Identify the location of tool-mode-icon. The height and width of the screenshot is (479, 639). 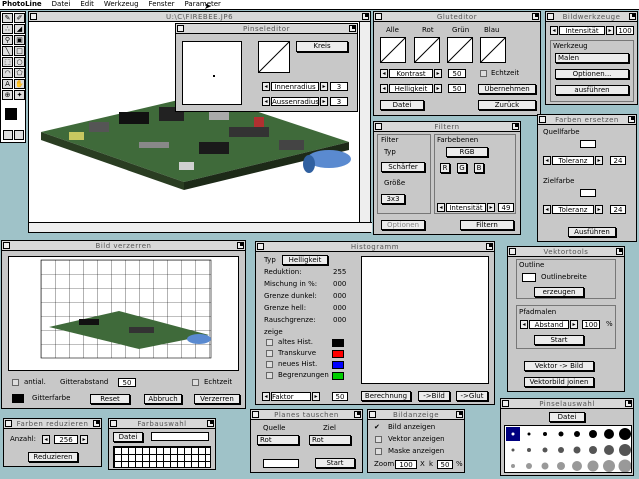
(8, 135).